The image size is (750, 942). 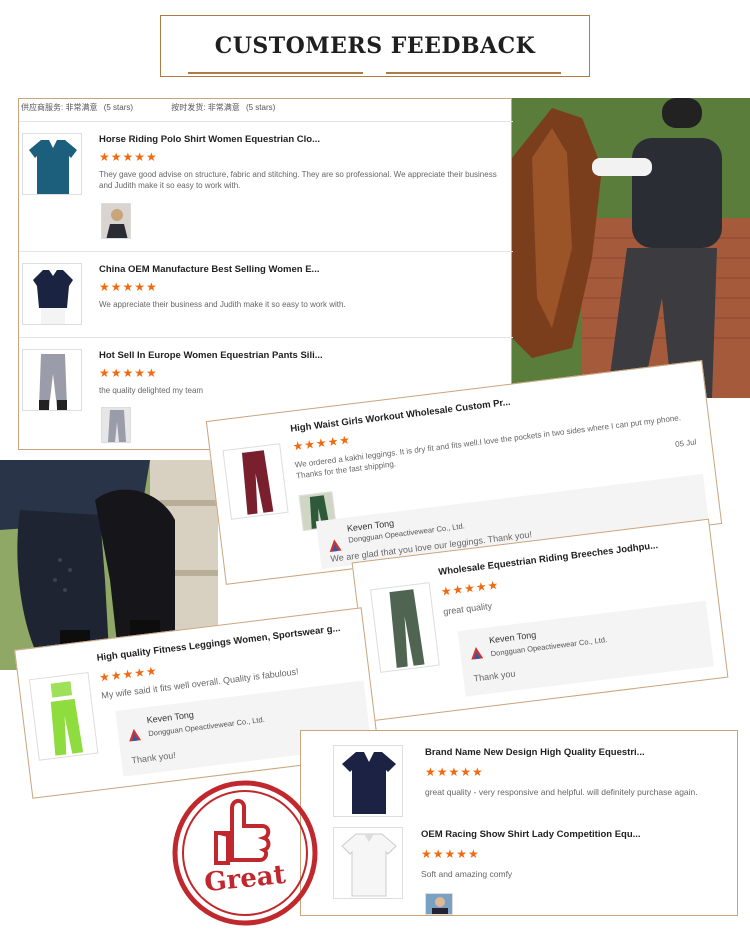 What do you see at coordinates (118, 107) in the screenshot?
I see `supplier-rating-stars: (5 stars)` at bounding box center [118, 107].